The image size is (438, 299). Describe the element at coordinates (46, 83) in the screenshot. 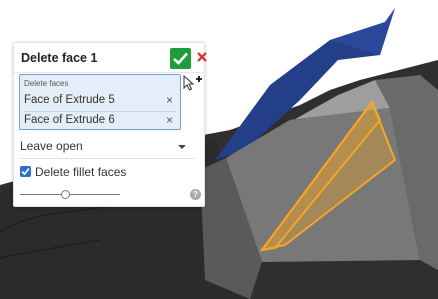

I see `delete-faces-label: Delete faces` at that location.